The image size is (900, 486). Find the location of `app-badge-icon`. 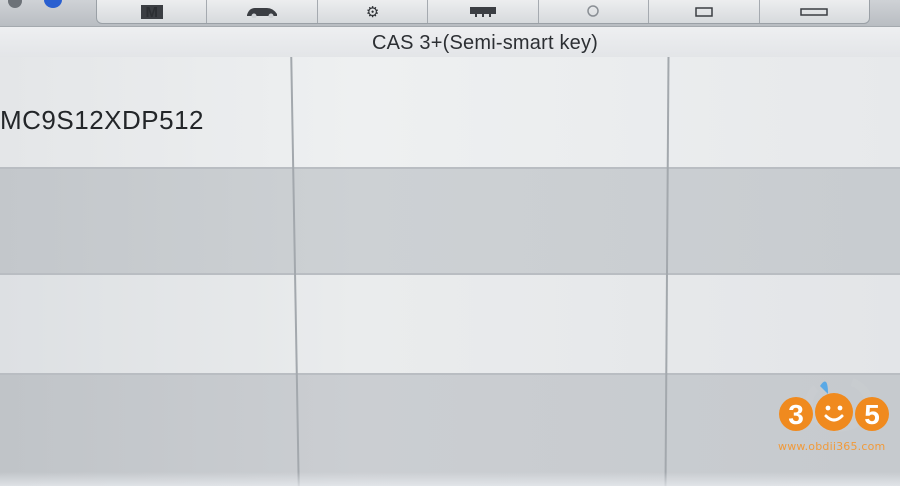

app-badge-icon is located at coordinates (53, 4).